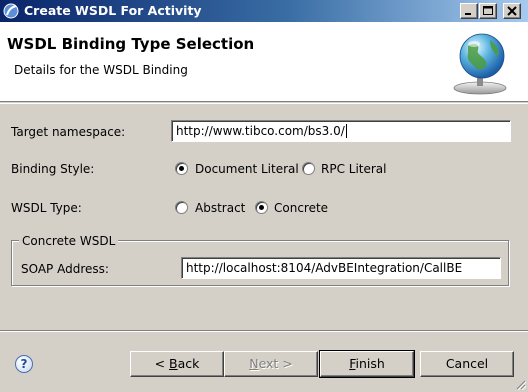  What do you see at coordinates (480, 64) in the screenshot?
I see `globe-service-icon` at bounding box center [480, 64].